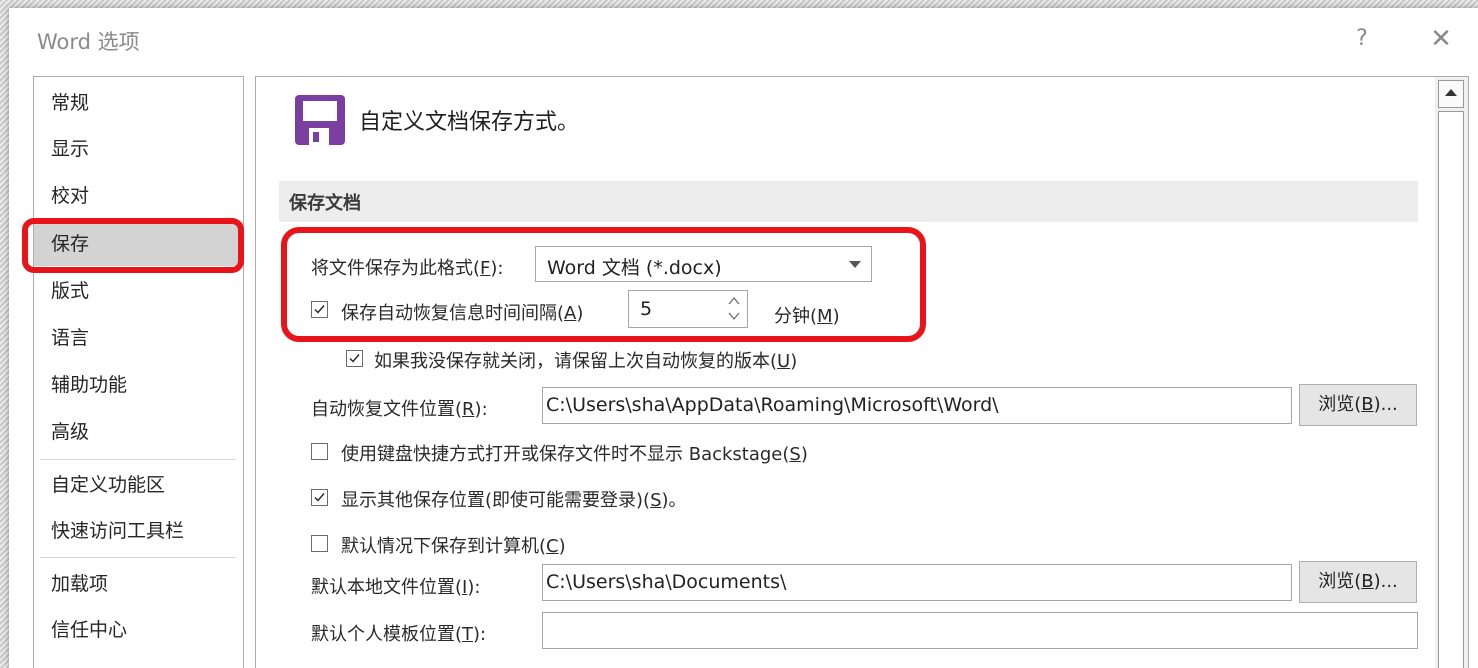 This screenshot has height=668, width=1478. I want to click on sidebar-item-customize-ribbon: 自定义功能区, so click(138, 485).